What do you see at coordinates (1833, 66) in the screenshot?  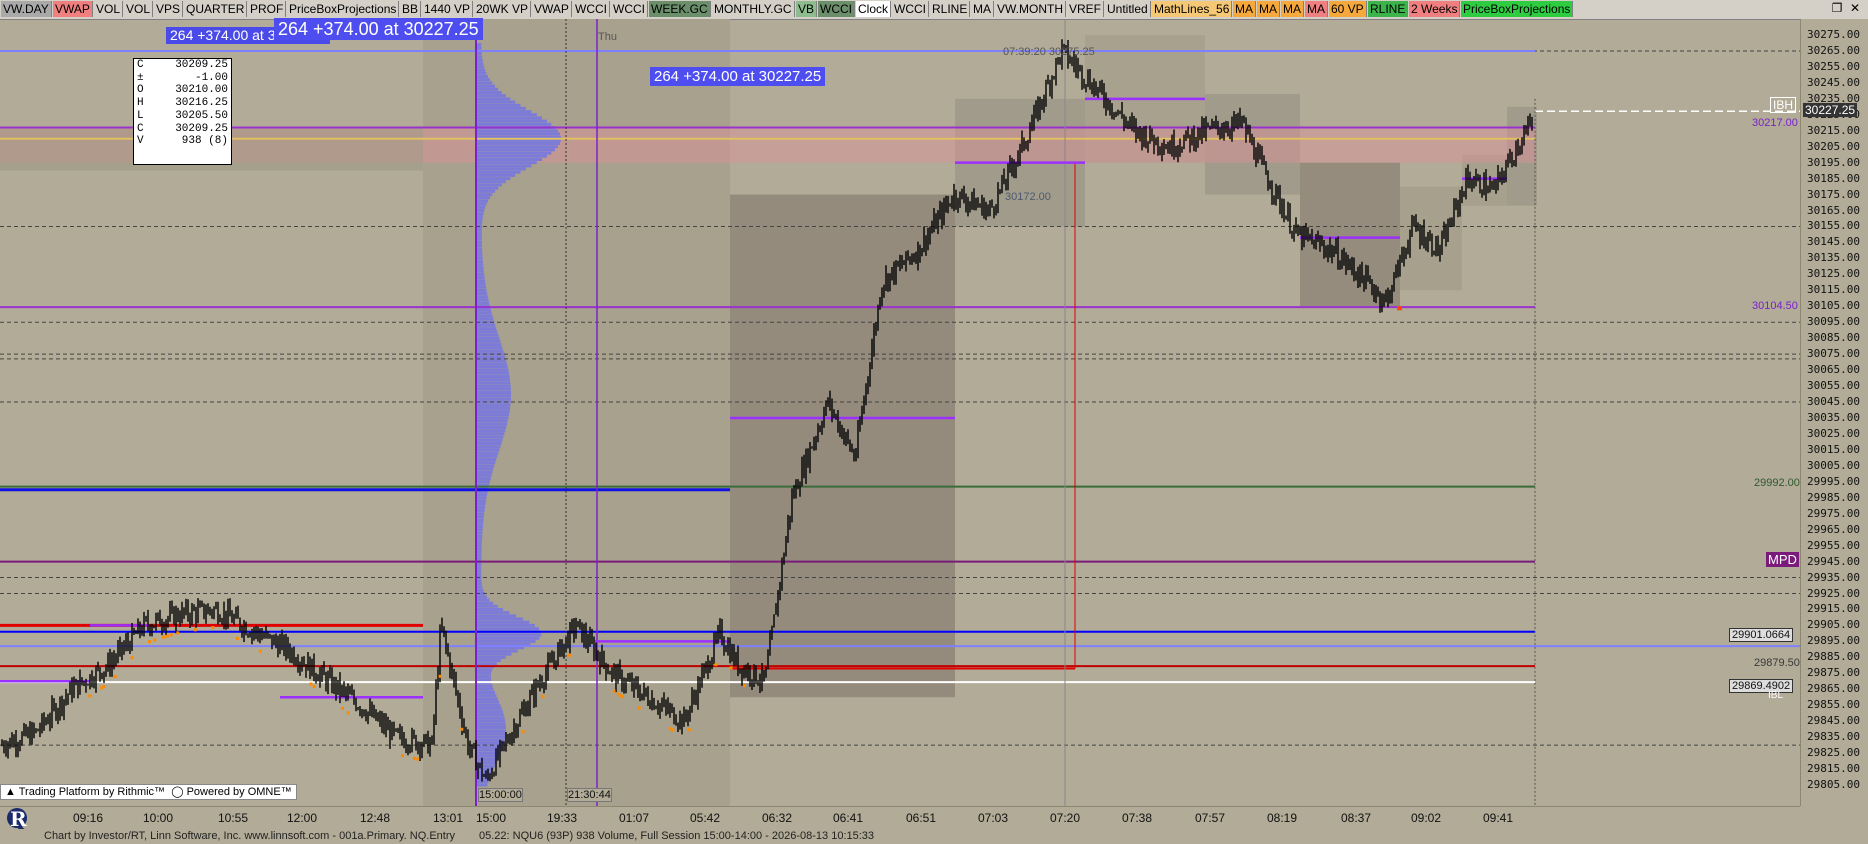 I see `price-tick-label: 30255.00` at bounding box center [1833, 66].